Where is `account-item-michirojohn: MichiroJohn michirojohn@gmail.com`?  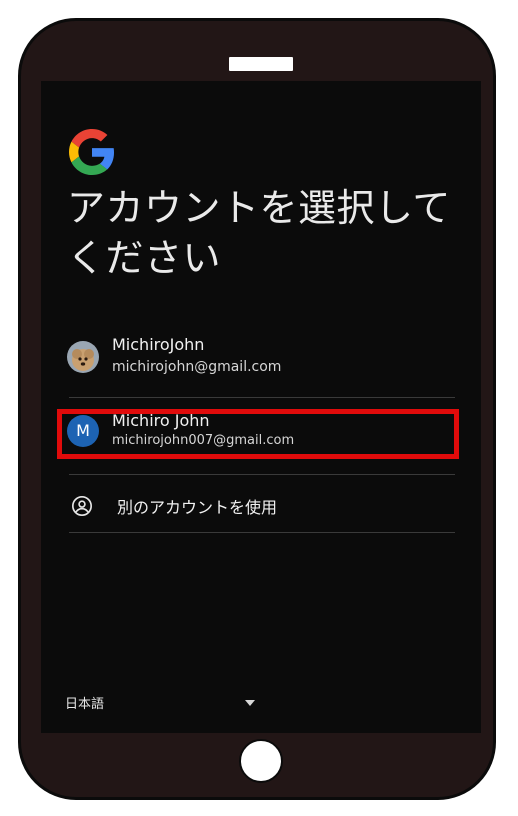 account-item-michirojohn: MichiroJohn michirojohn@gmail.com is located at coordinates (262, 364).